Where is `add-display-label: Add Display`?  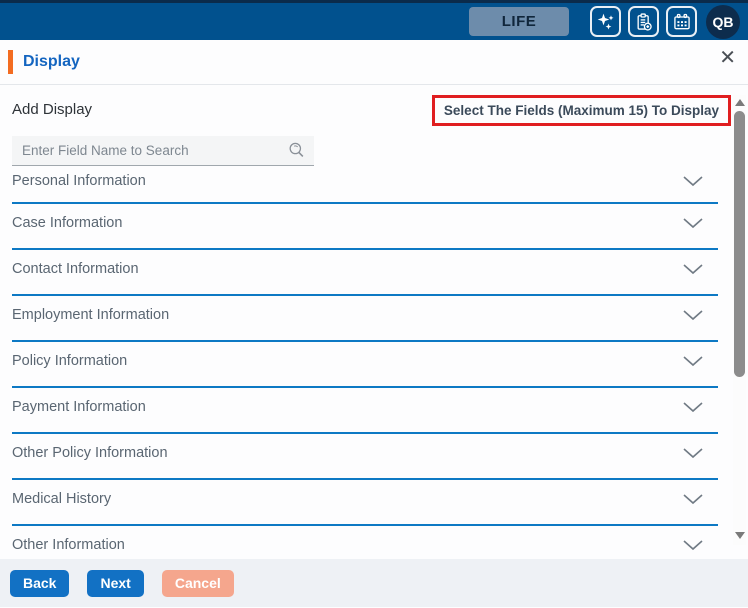
add-display-label: Add Display is located at coordinates (52, 109).